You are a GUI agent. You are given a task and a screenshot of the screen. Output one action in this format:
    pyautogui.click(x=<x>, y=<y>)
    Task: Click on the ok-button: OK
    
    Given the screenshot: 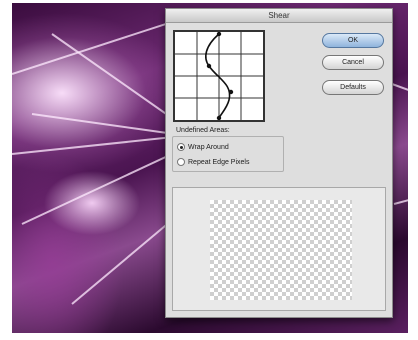 What is the action you would take?
    pyautogui.click(x=353, y=40)
    